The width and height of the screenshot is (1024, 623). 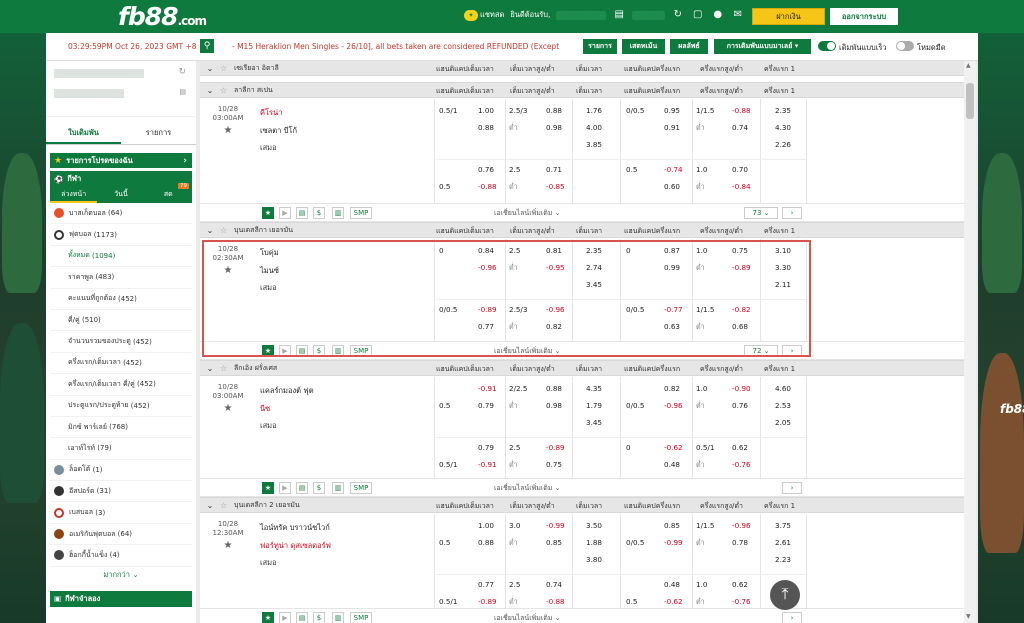 I want to click on odds-hx2: 4.30, so click(x=783, y=127).